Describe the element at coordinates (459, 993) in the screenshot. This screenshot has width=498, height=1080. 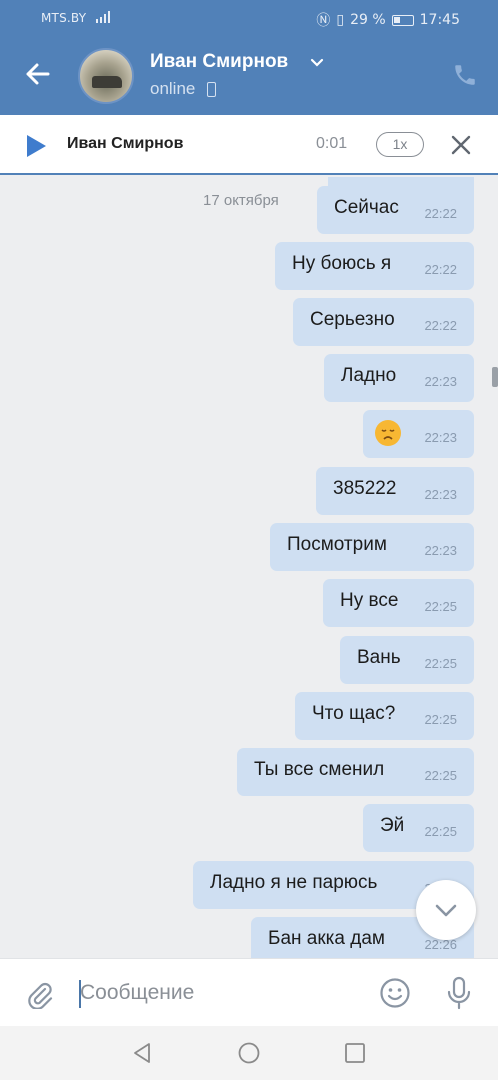
I see `microphone-icon` at that location.